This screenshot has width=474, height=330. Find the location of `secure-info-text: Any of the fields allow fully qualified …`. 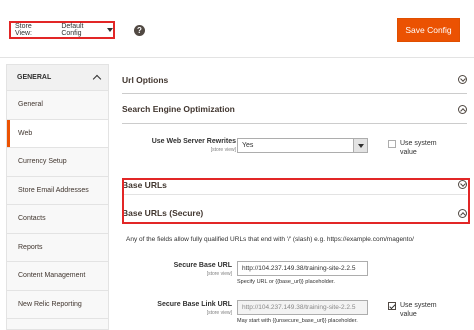

secure-info-text: Any of the fields allow fully qualified … is located at coordinates (270, 239).